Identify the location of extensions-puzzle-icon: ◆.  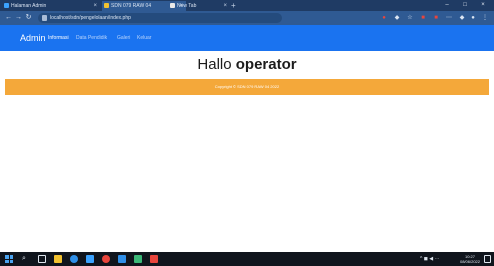
(462, 18).